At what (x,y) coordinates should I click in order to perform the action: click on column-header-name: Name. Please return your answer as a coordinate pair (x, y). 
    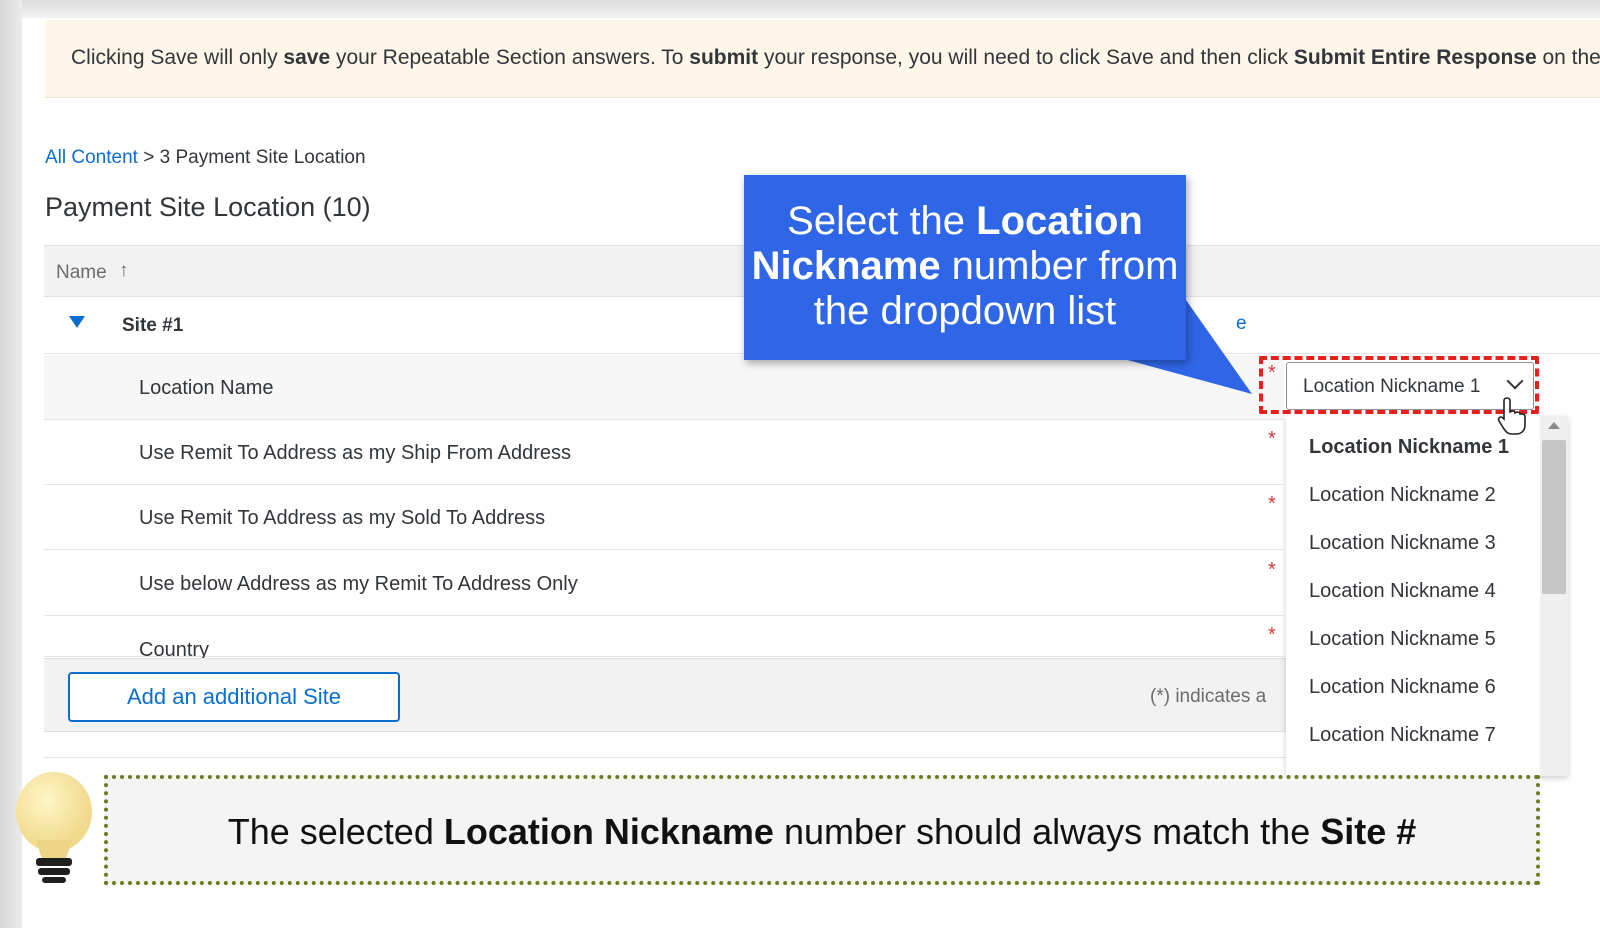
    Looking at the image, I should click on (81, 273).